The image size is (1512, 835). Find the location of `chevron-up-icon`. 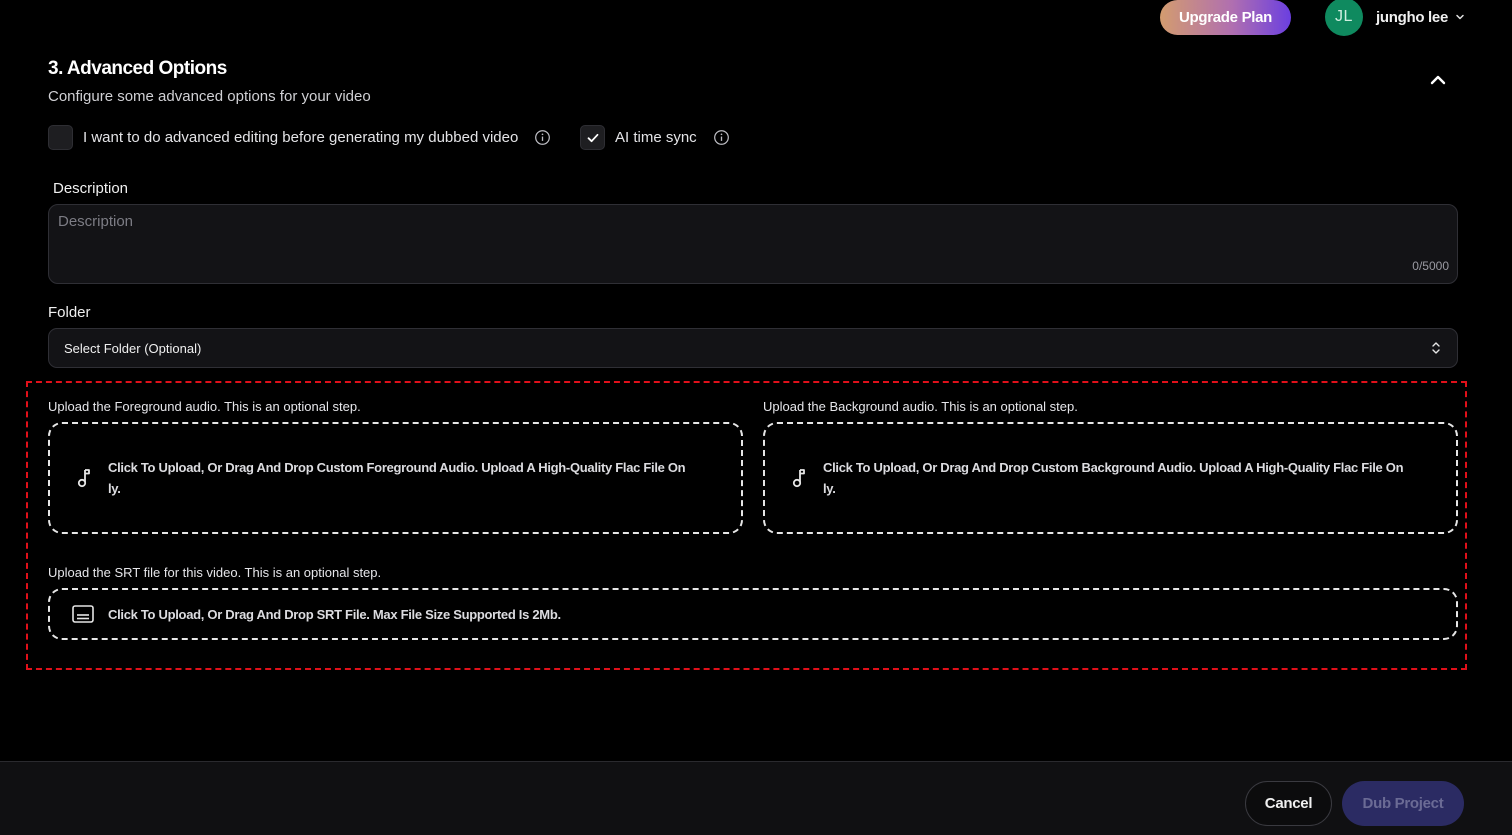

chevron-up-icon is located at coordinates (1438, 80).